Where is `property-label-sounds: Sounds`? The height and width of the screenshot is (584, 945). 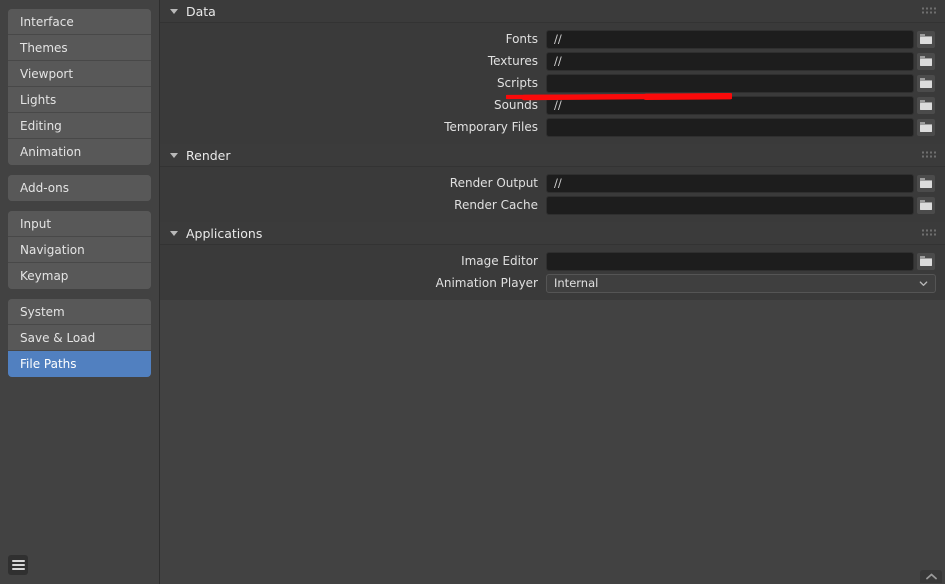
property-label-sounds: Sounds is located at coordinates (515, 105).